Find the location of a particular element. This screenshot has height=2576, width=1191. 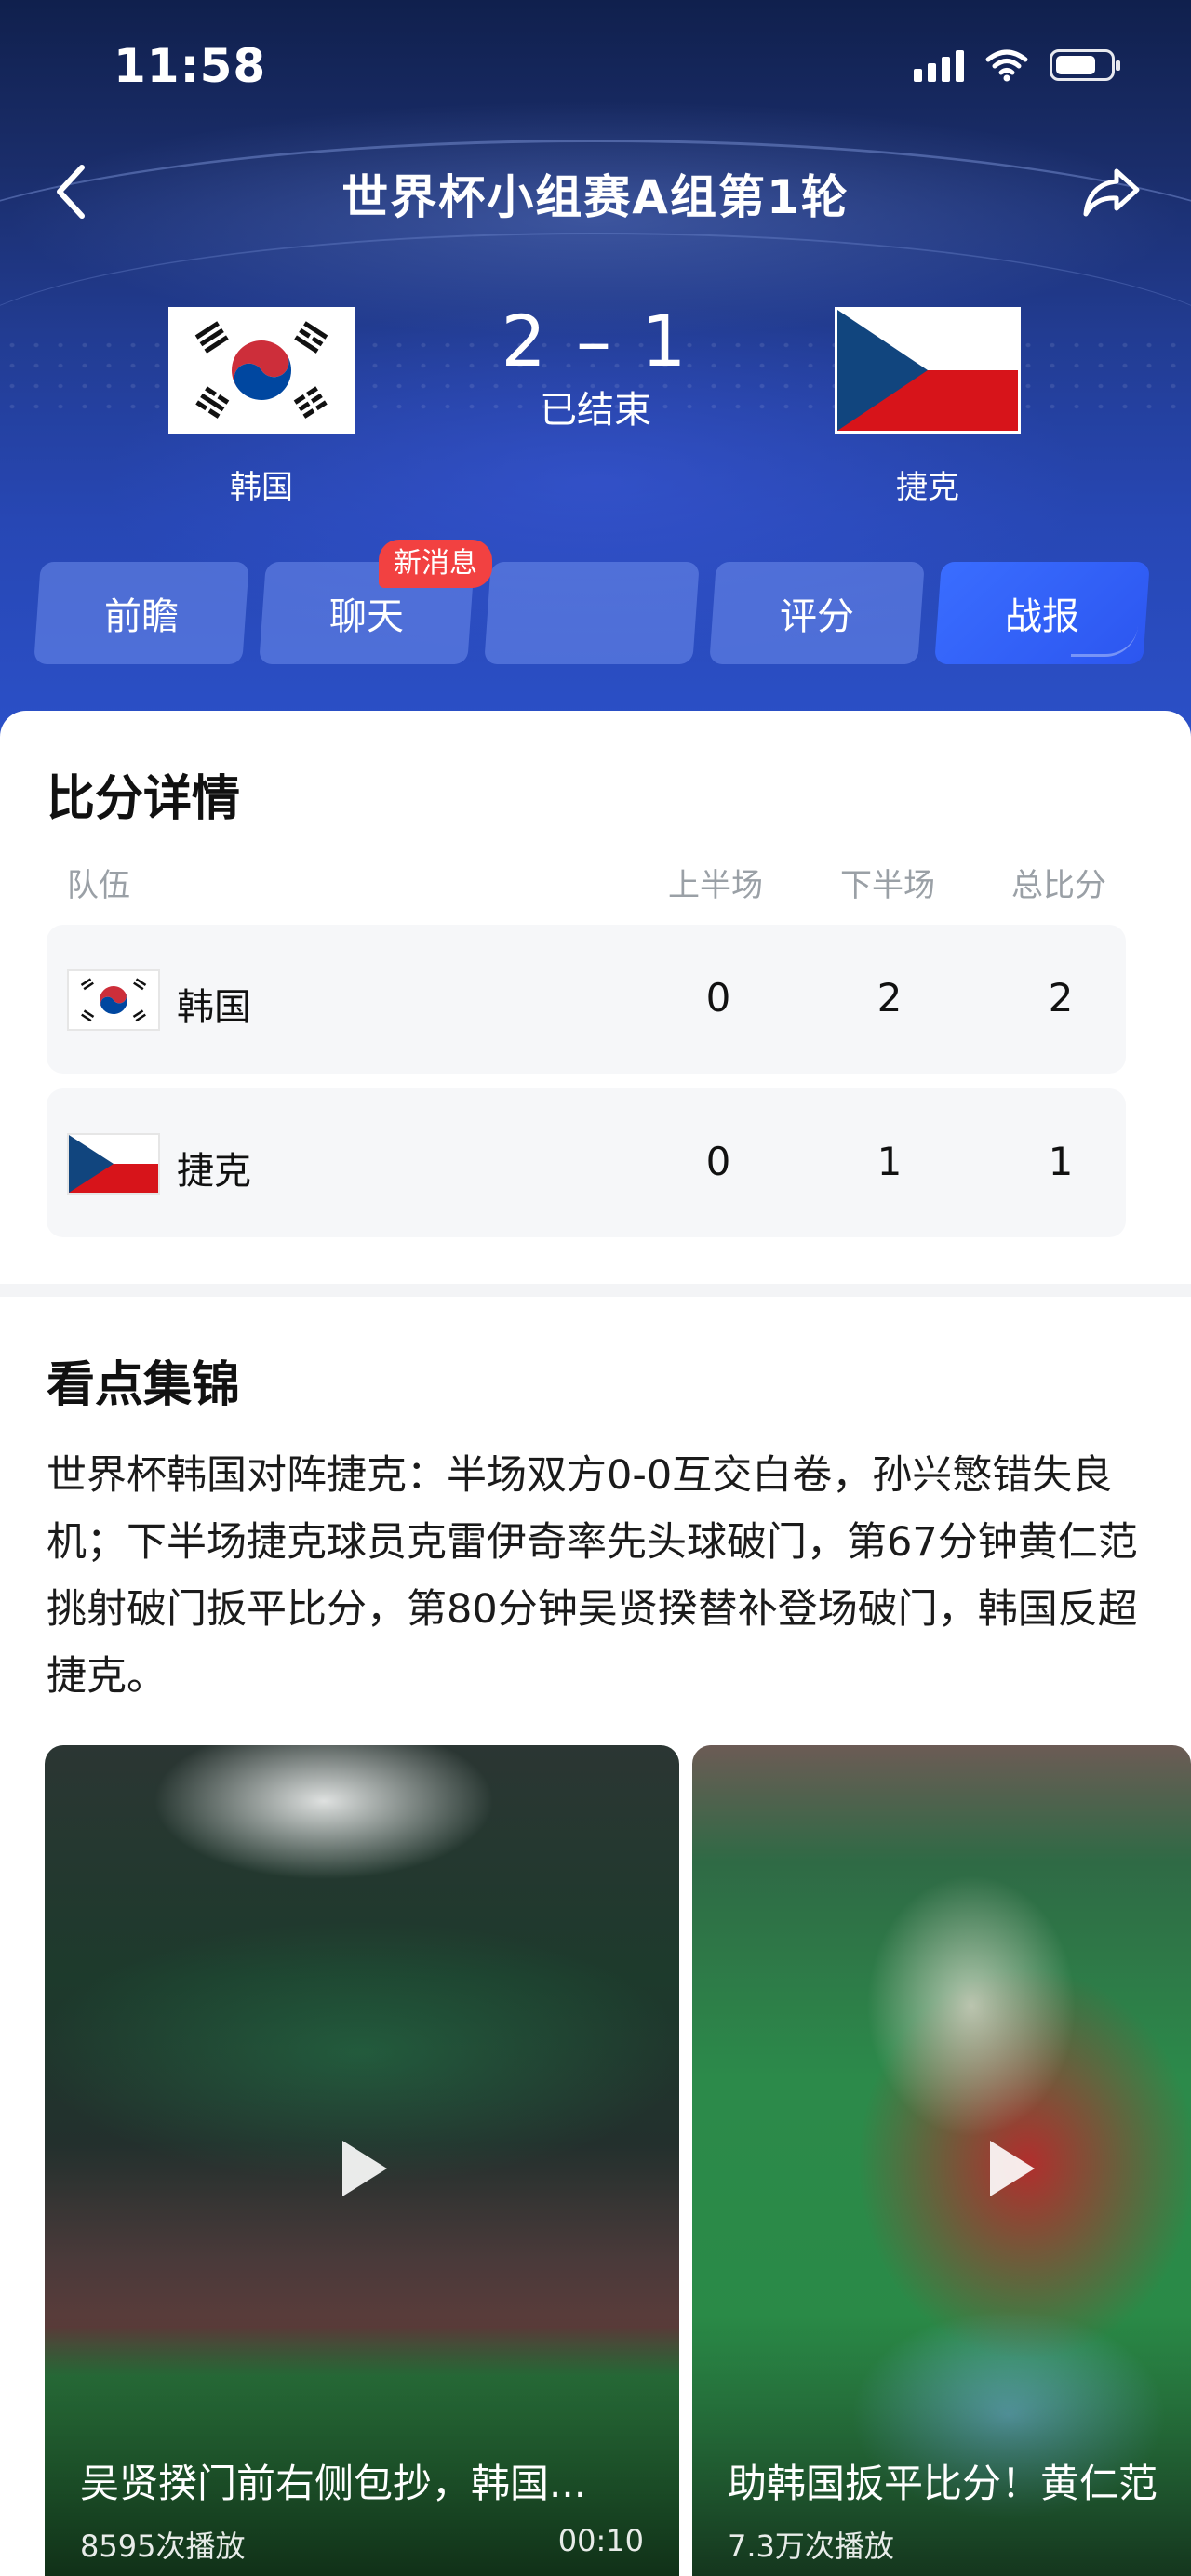

status-time: 11:58 is located at coordinates (190, 66).